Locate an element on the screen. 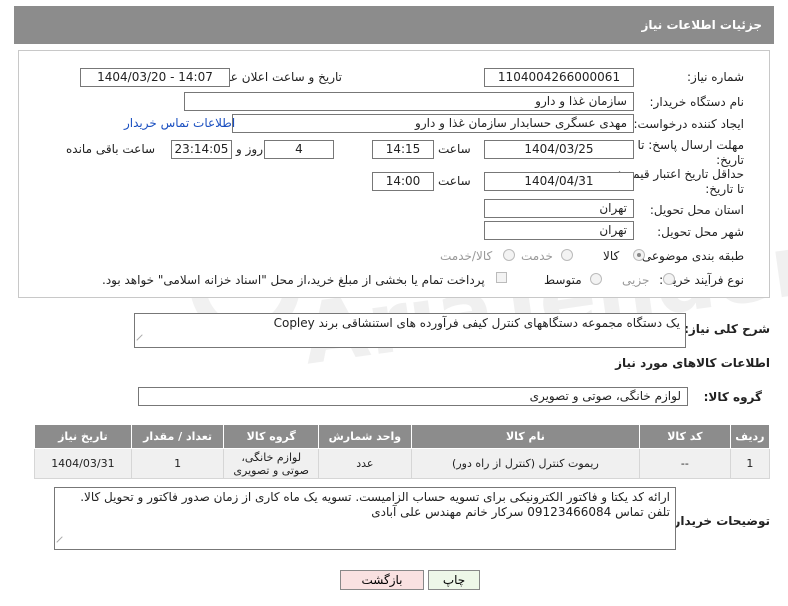 This screenshot has width=788, height=606. print-button: چاپ is located at coordinates (454, 580).